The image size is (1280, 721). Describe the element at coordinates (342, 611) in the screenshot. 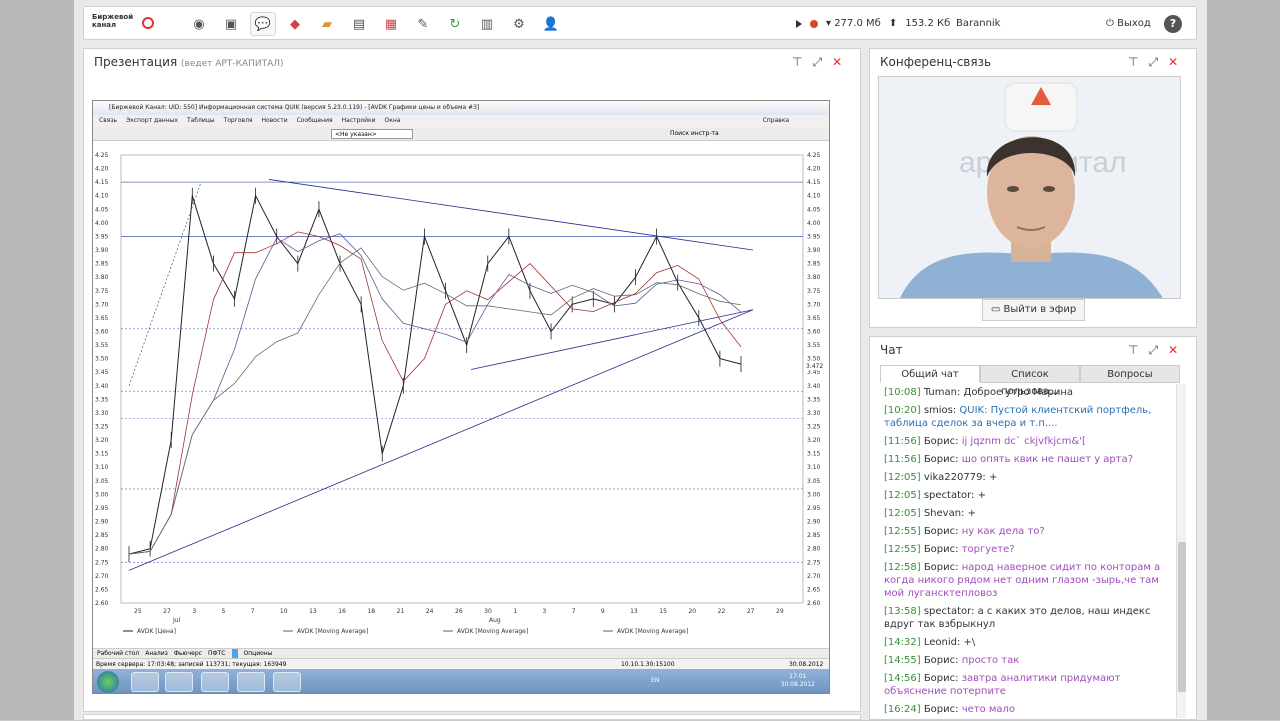

I see `x-tick-label: 16` at that location.